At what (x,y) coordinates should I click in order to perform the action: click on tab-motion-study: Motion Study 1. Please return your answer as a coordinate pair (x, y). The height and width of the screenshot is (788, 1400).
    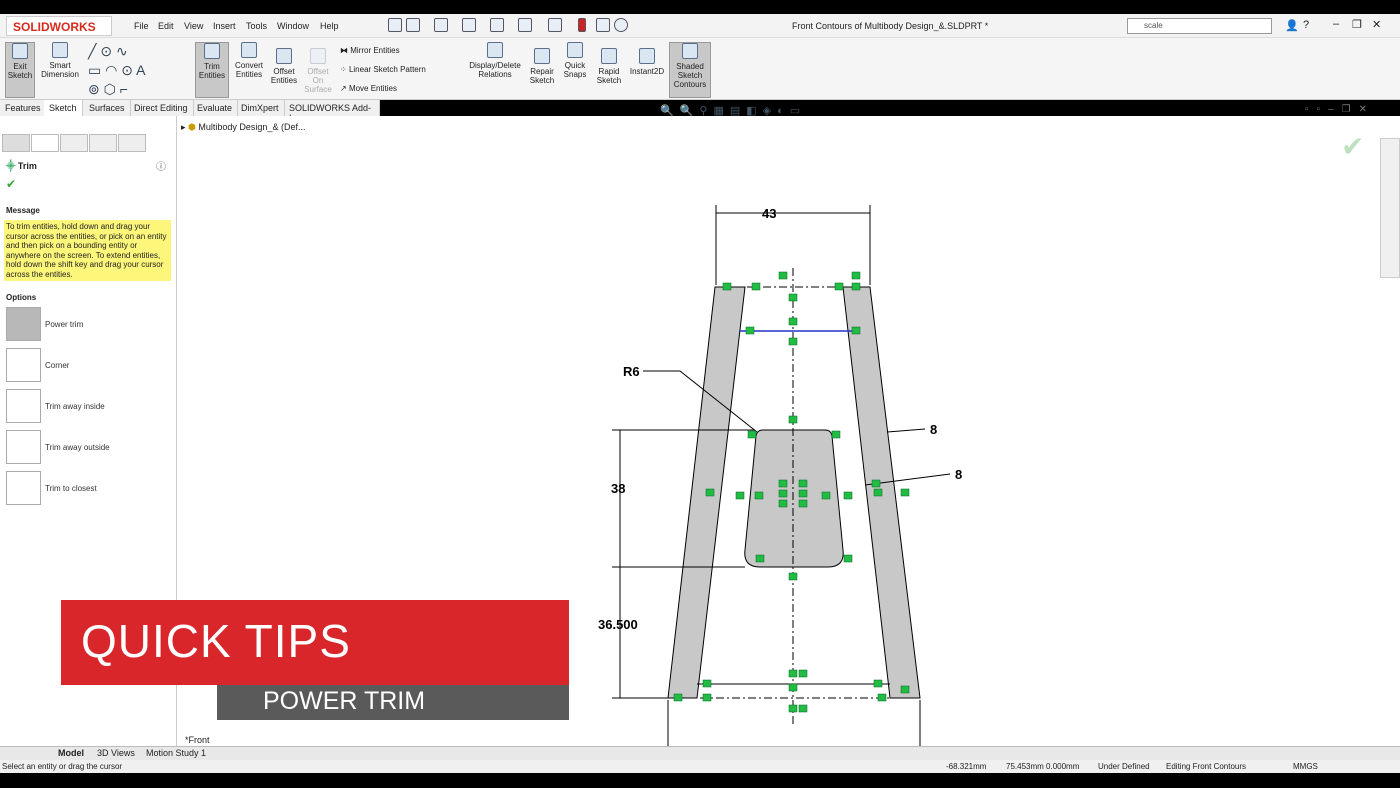
    Looking at the image, I should click on (176, 753).